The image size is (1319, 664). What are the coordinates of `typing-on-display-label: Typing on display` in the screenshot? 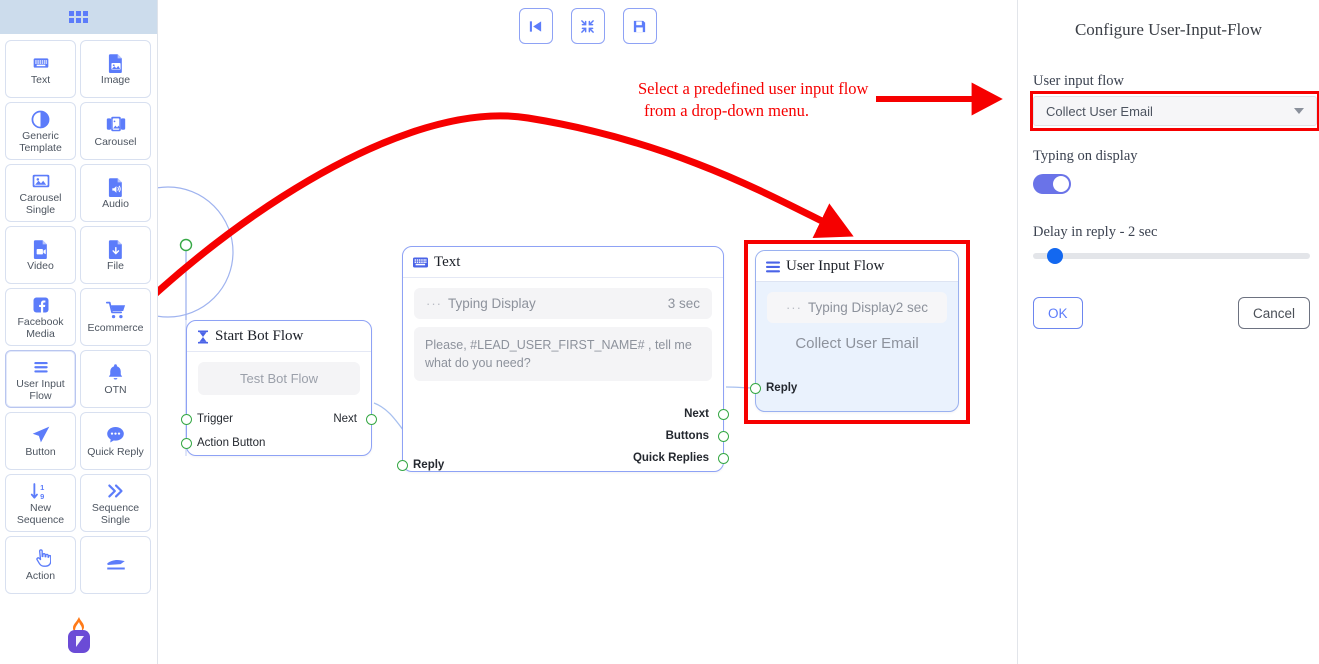 It's located at (1085, 156).